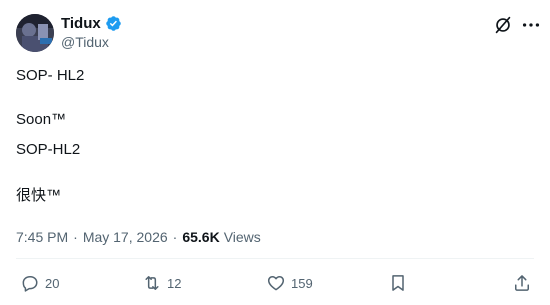 The height and width of the screenshot is (305, 550). Describe the element at coordinates (85, 42) in the screenshot. I see `author-handle: @Tidux` at that location.